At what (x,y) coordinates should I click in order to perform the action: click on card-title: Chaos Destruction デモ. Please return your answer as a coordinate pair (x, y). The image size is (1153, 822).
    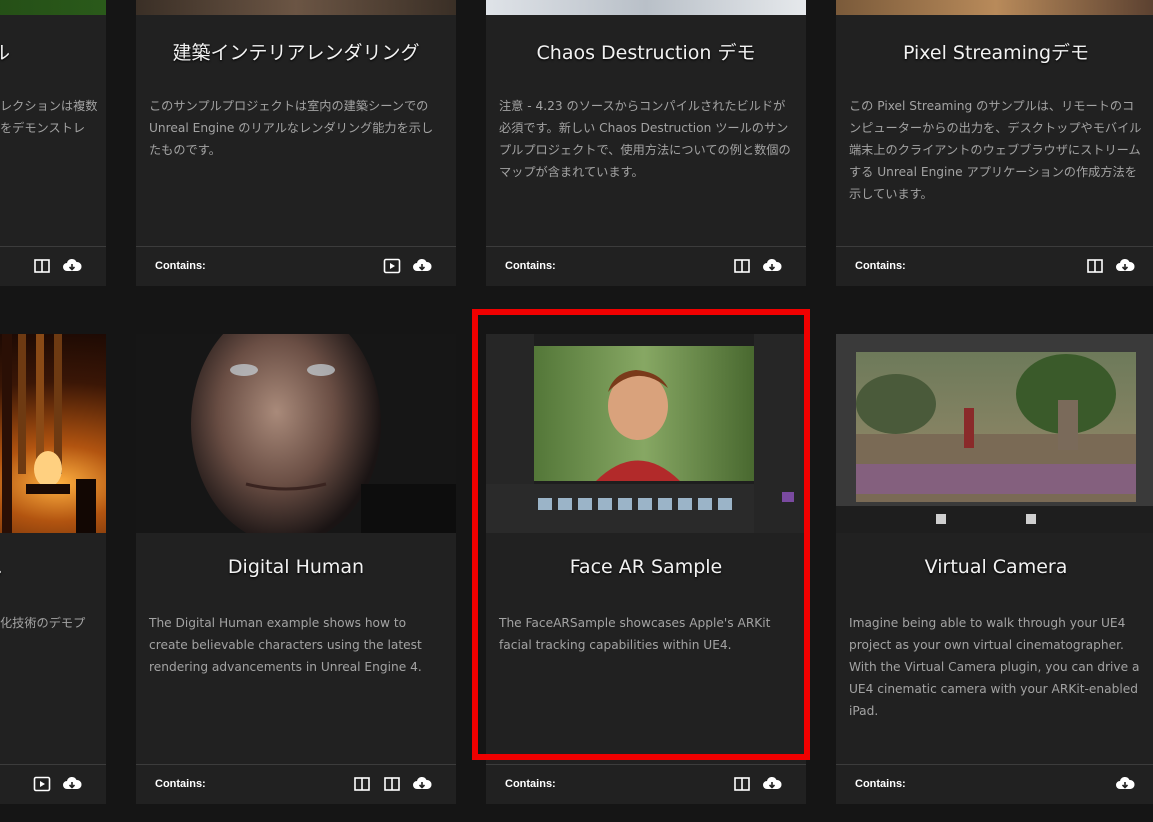
    Looking at the image, I should click on (646, 51).